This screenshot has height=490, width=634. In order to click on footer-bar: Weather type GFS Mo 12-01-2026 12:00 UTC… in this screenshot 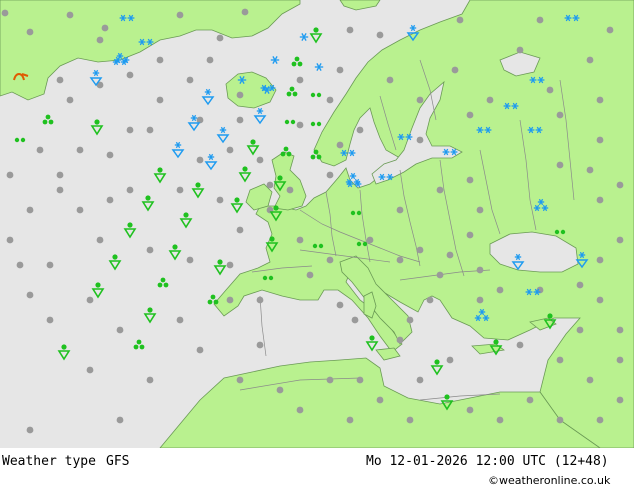, I will do `click(317, 469)`.